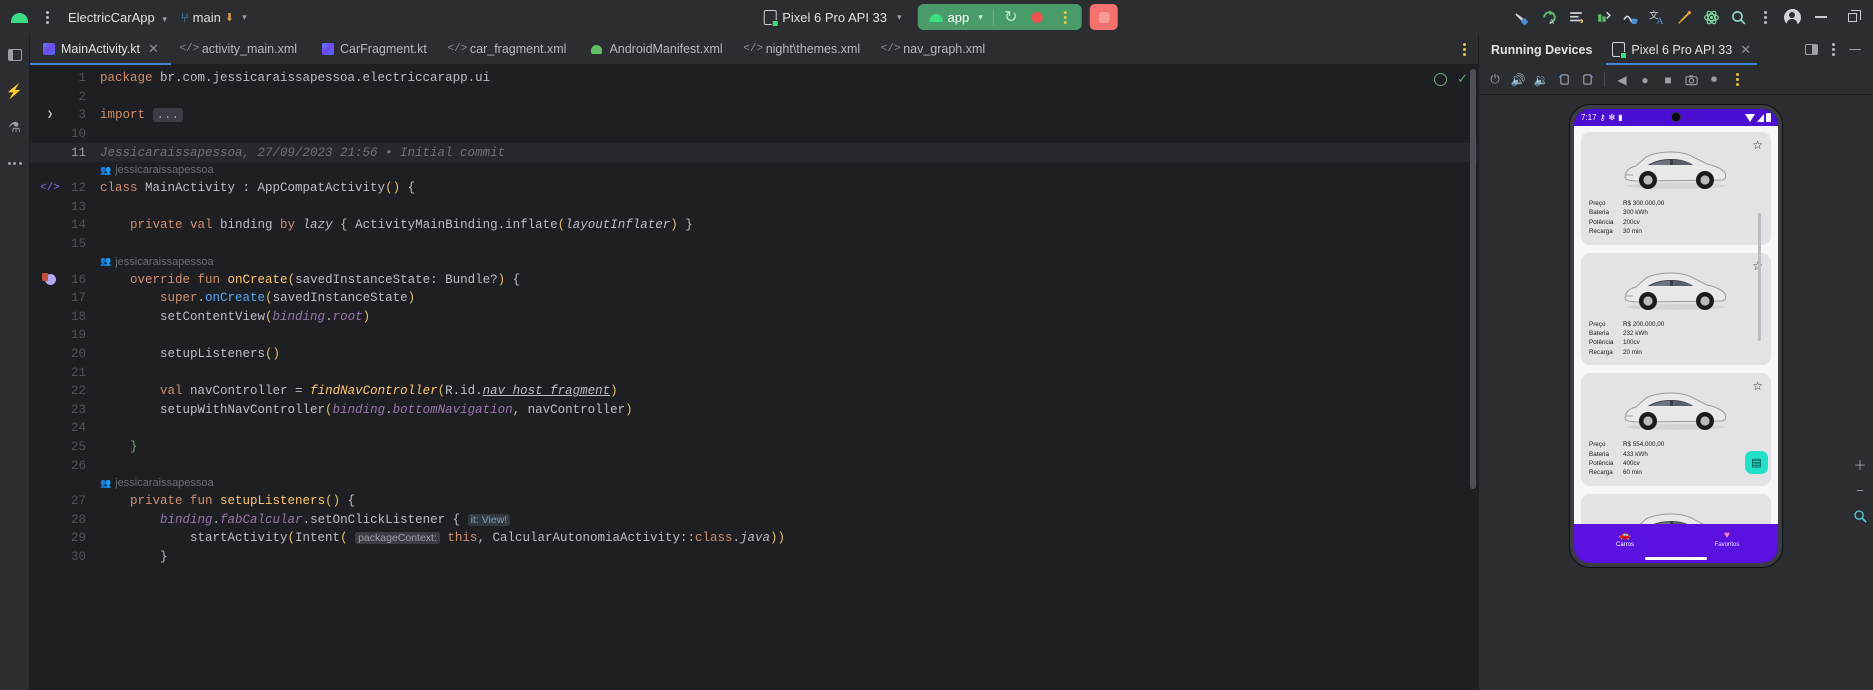 The height and width of the screenshot is (690, 1873). What do you see at coordinates (47, 17) in the screenshot?
I see `main-menu-icon` at bounding box center [47, 17].